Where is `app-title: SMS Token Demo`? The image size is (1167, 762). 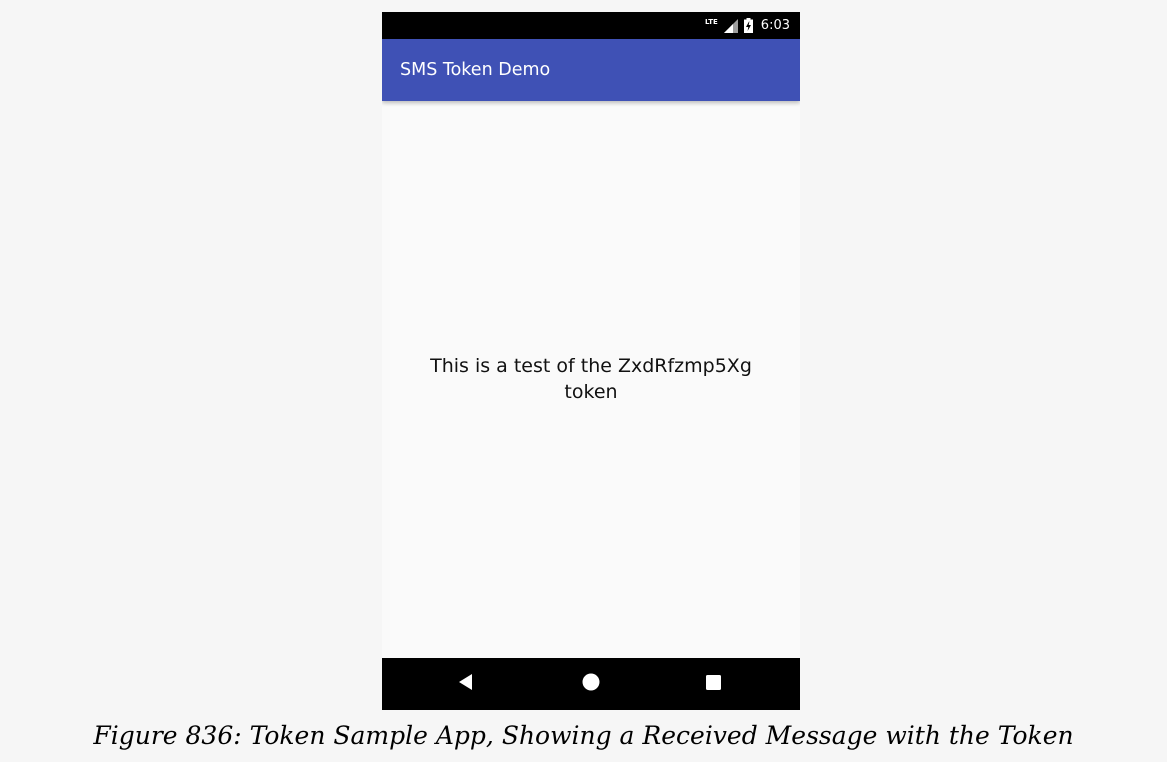
app-title: SMS Token Demo is located at coordinates (475, 70).